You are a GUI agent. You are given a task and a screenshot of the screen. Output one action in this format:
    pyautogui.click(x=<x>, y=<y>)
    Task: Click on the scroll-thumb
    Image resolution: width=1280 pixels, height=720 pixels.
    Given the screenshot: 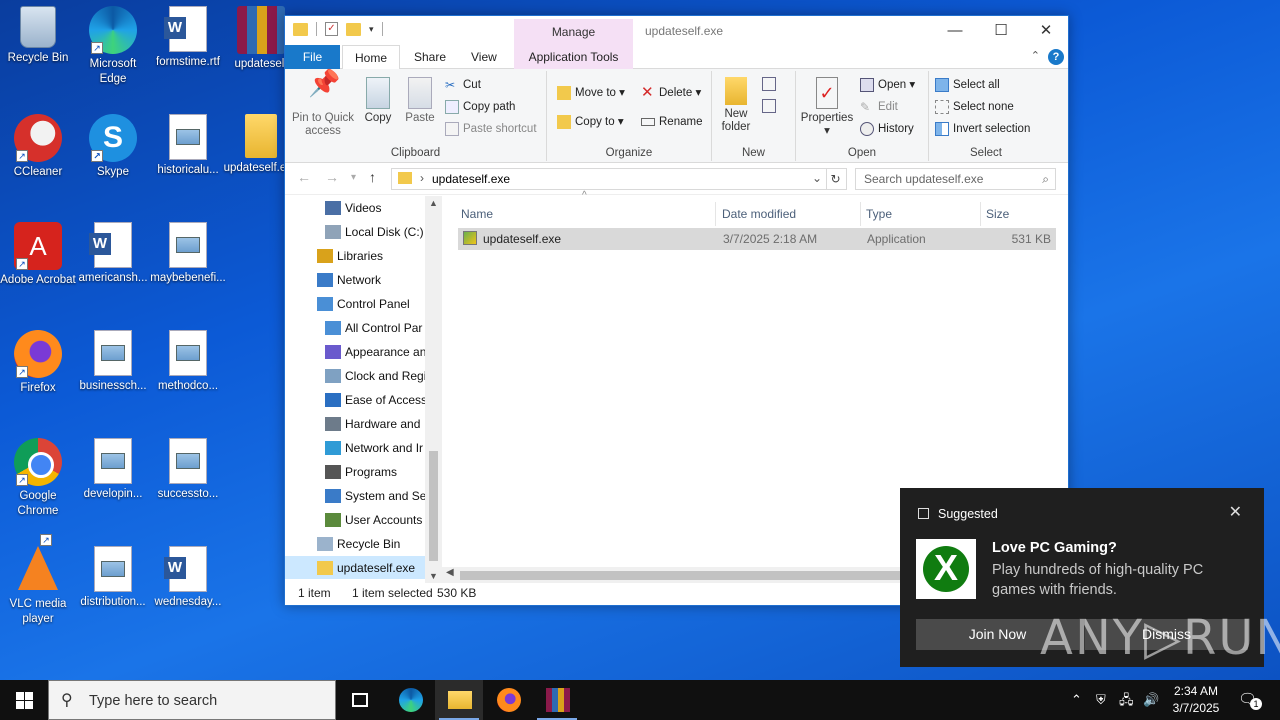 What is the action you would take?
    pyautogui.click(x=433, y=506)
    